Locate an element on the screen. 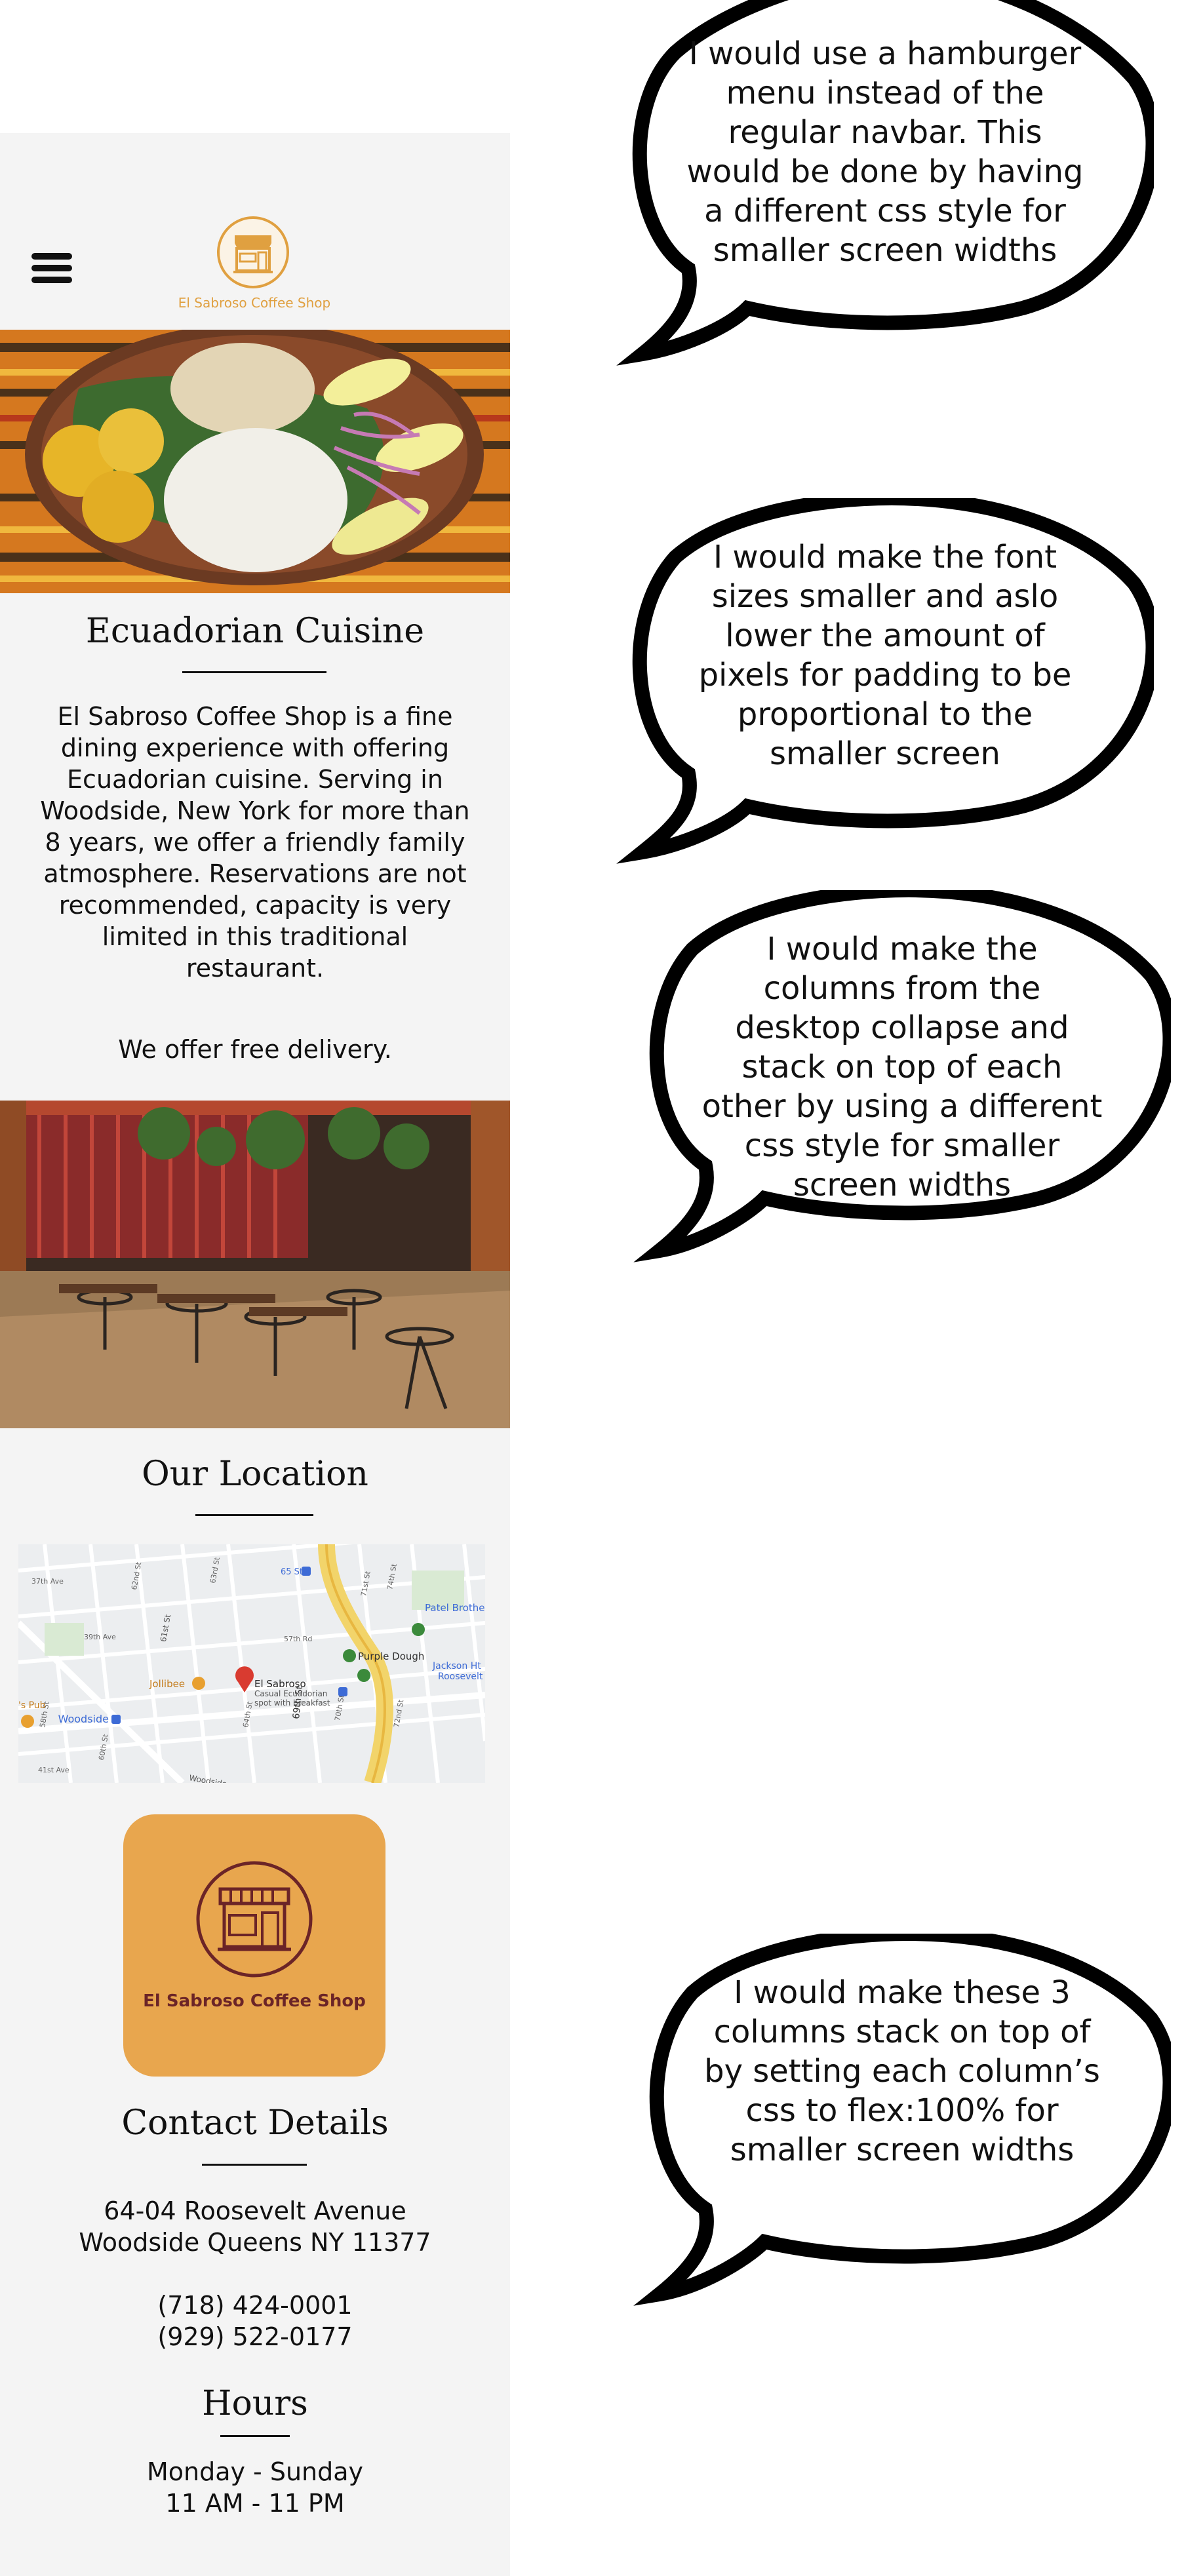  site-header: El Sabroso Coffee Shop is located at coordinates (255, 231).